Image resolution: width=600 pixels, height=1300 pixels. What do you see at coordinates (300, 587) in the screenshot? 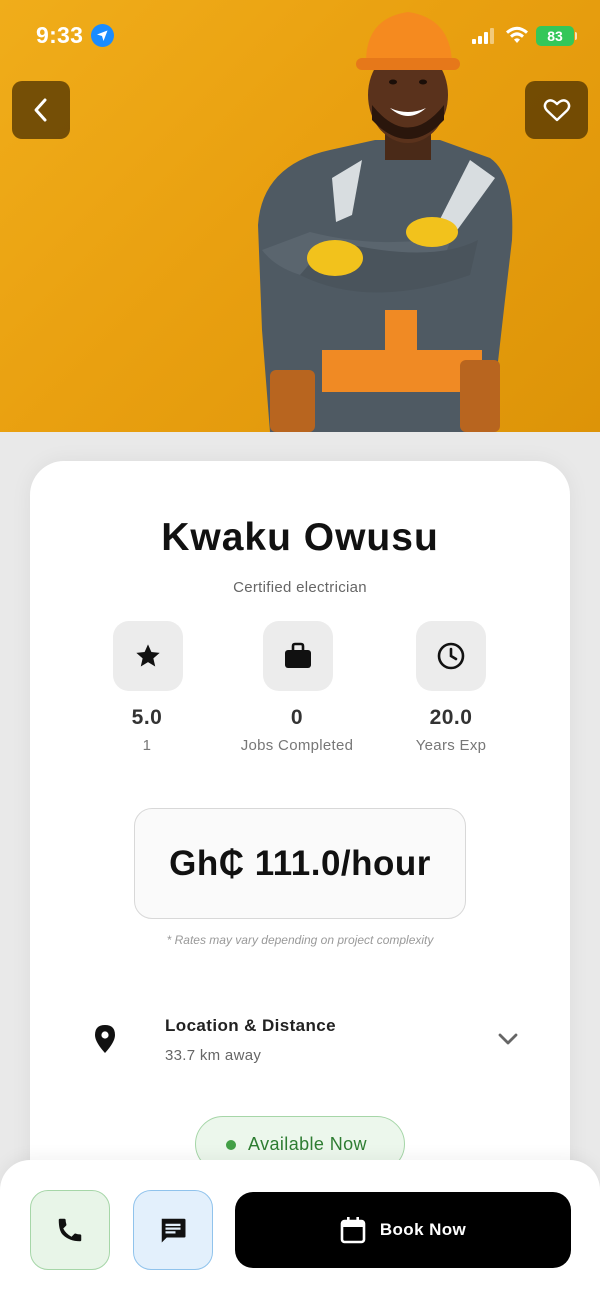
I see `worker-title: Certified electrician` at bounding box center [300, 587].